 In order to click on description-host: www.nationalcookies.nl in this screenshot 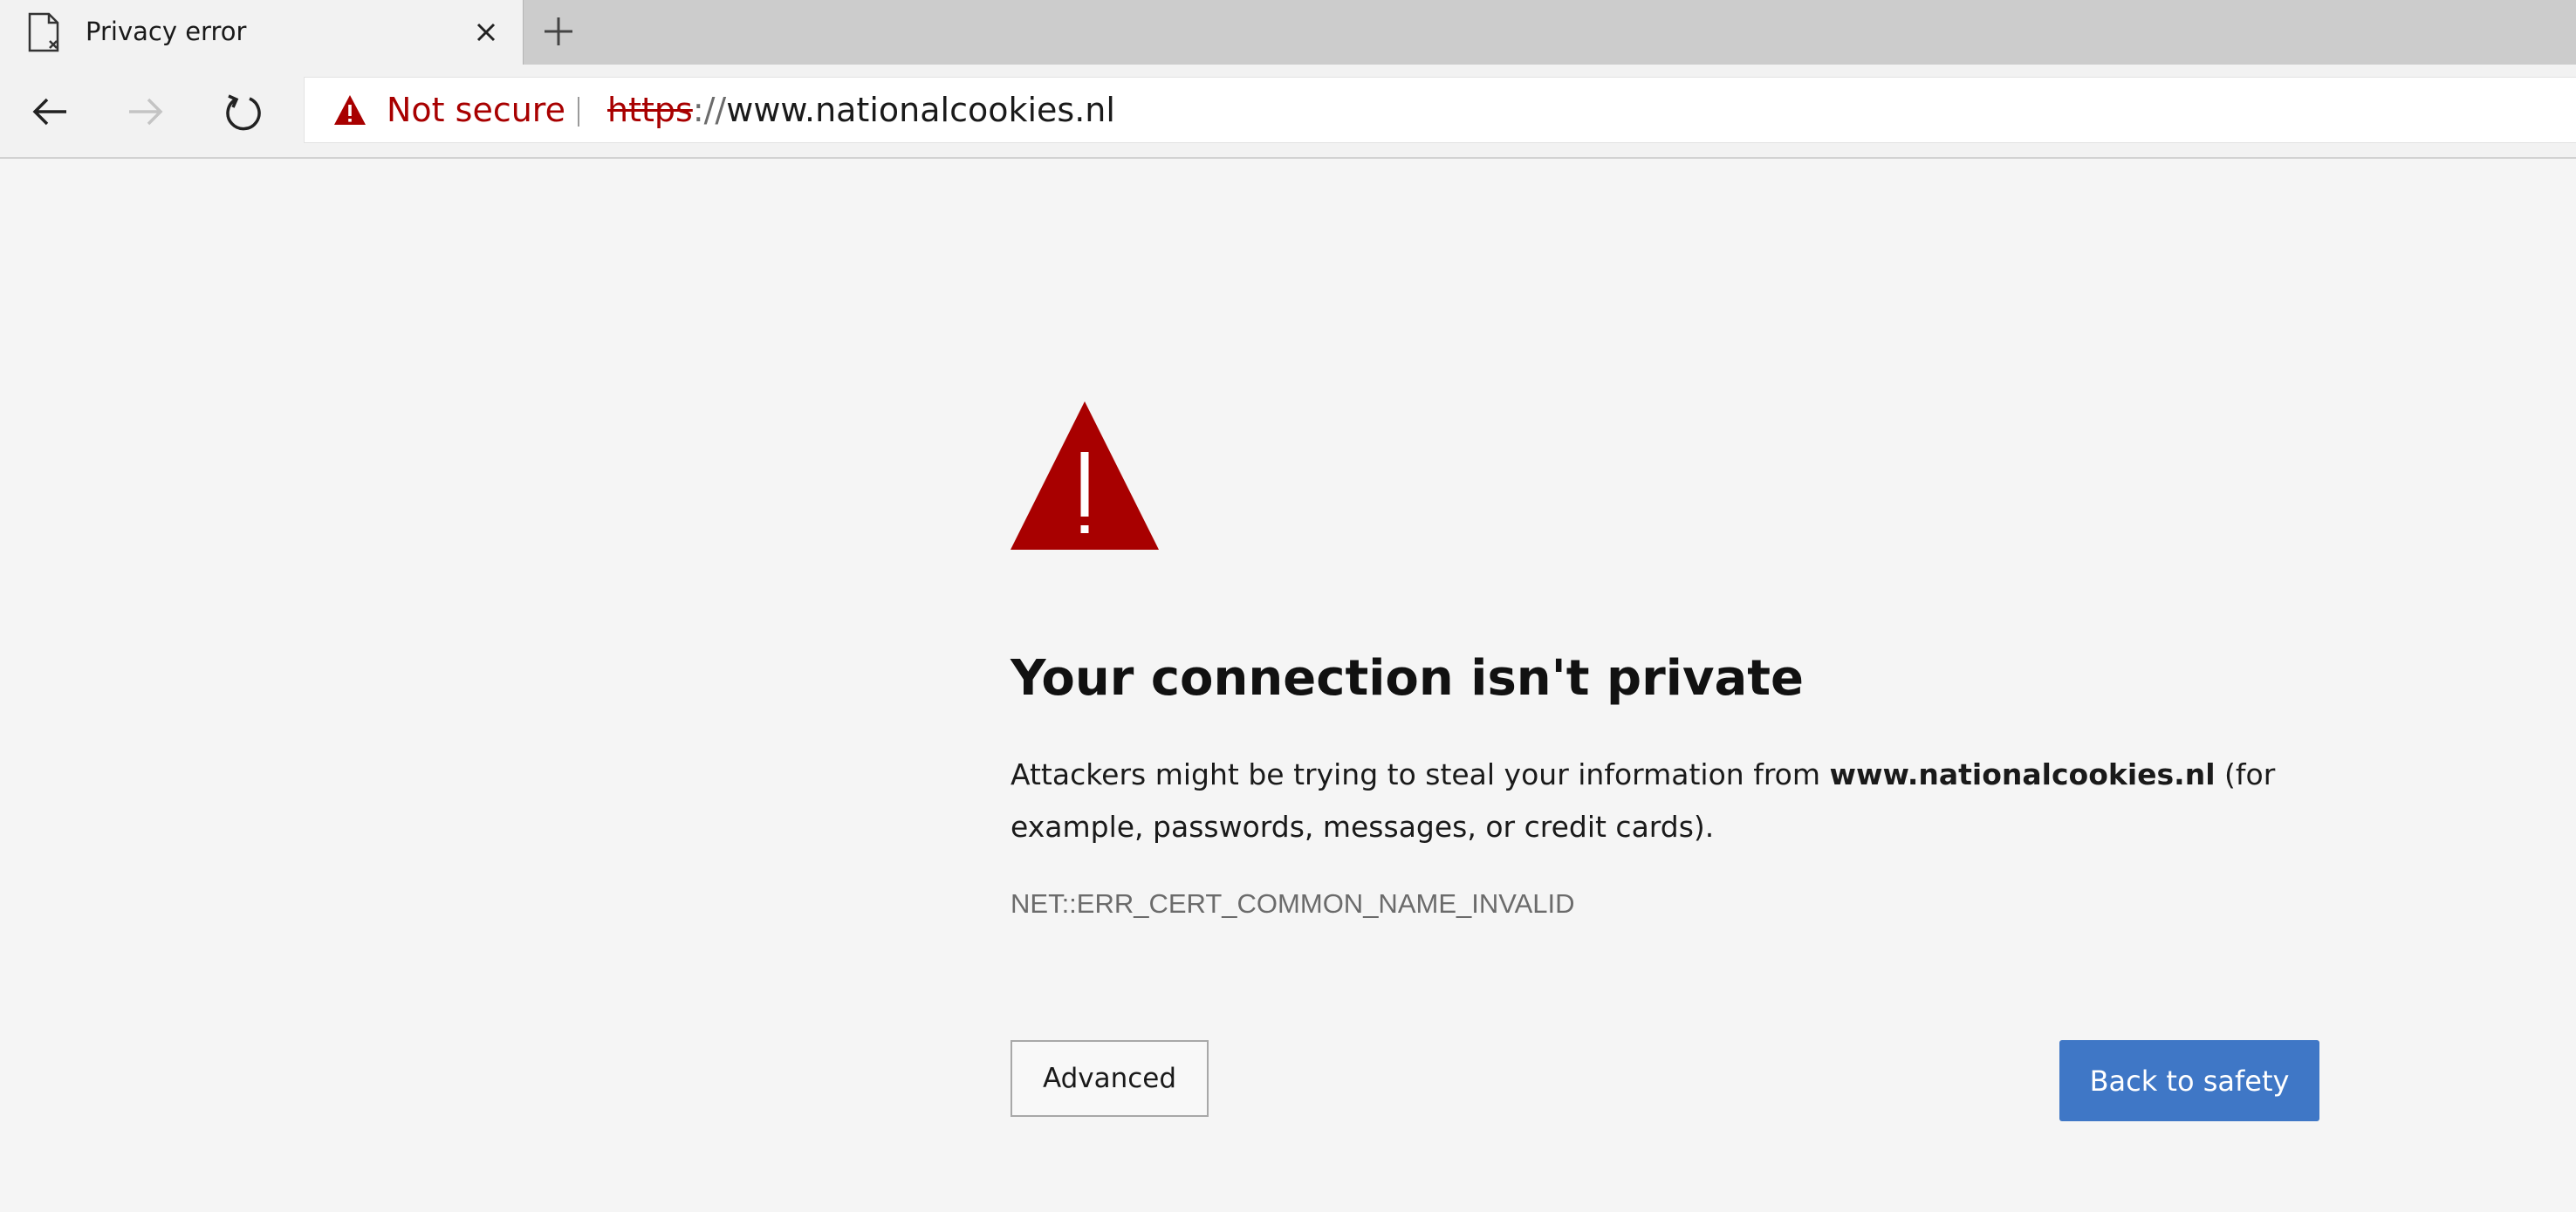, I will do `click(2022, 774)`.